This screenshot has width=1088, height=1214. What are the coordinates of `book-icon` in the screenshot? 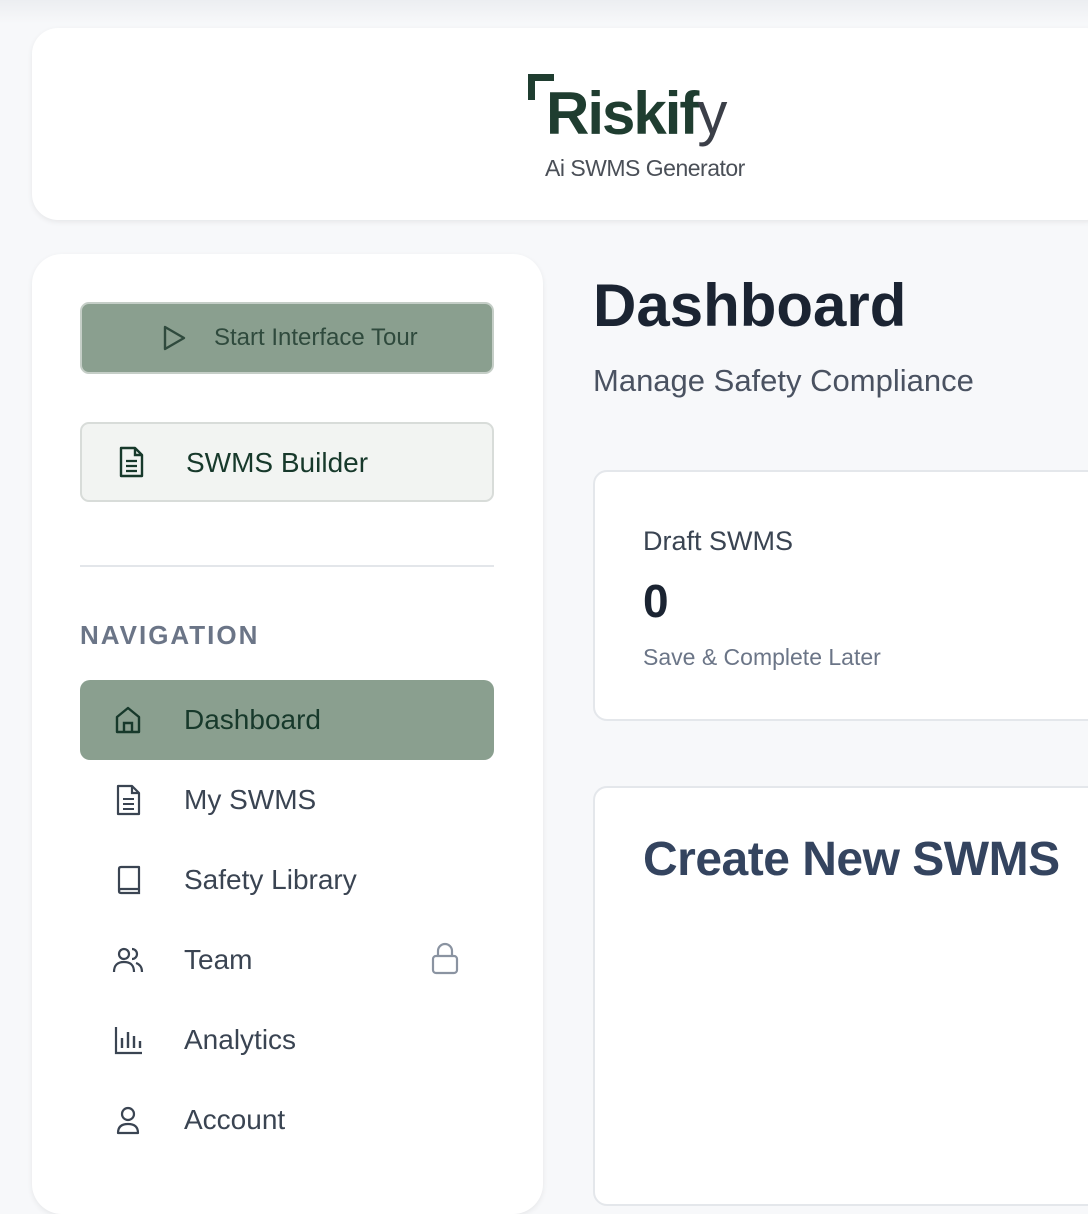 It's located at (128, 880).